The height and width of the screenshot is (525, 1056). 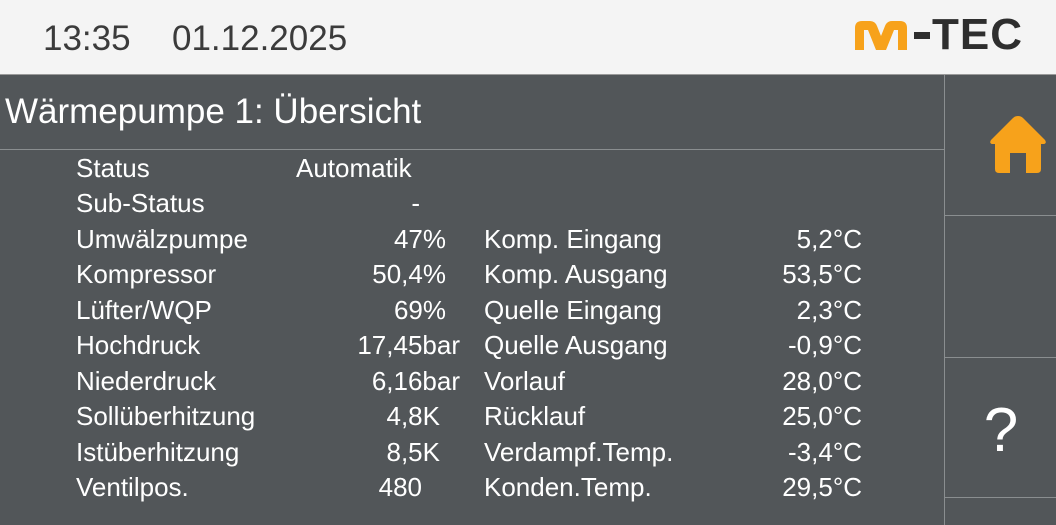 I want to click on sidebar-empty-slot, so click(x=1000, y=286).